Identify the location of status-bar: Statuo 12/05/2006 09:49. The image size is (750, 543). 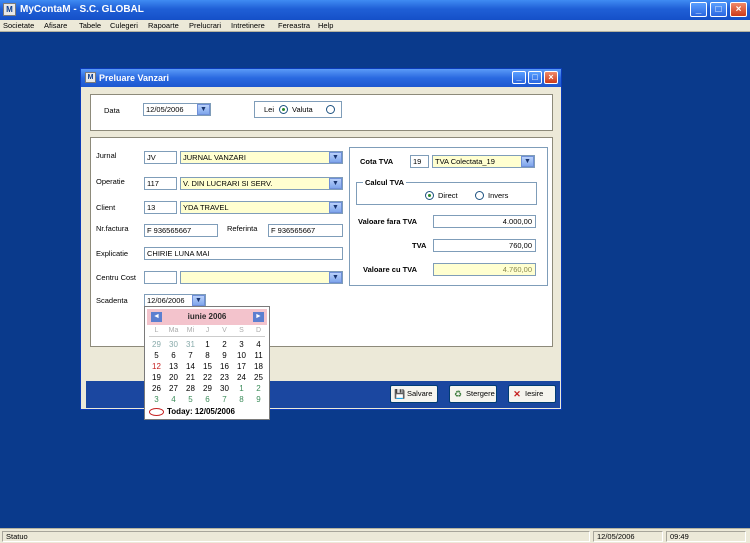
(375, 535).